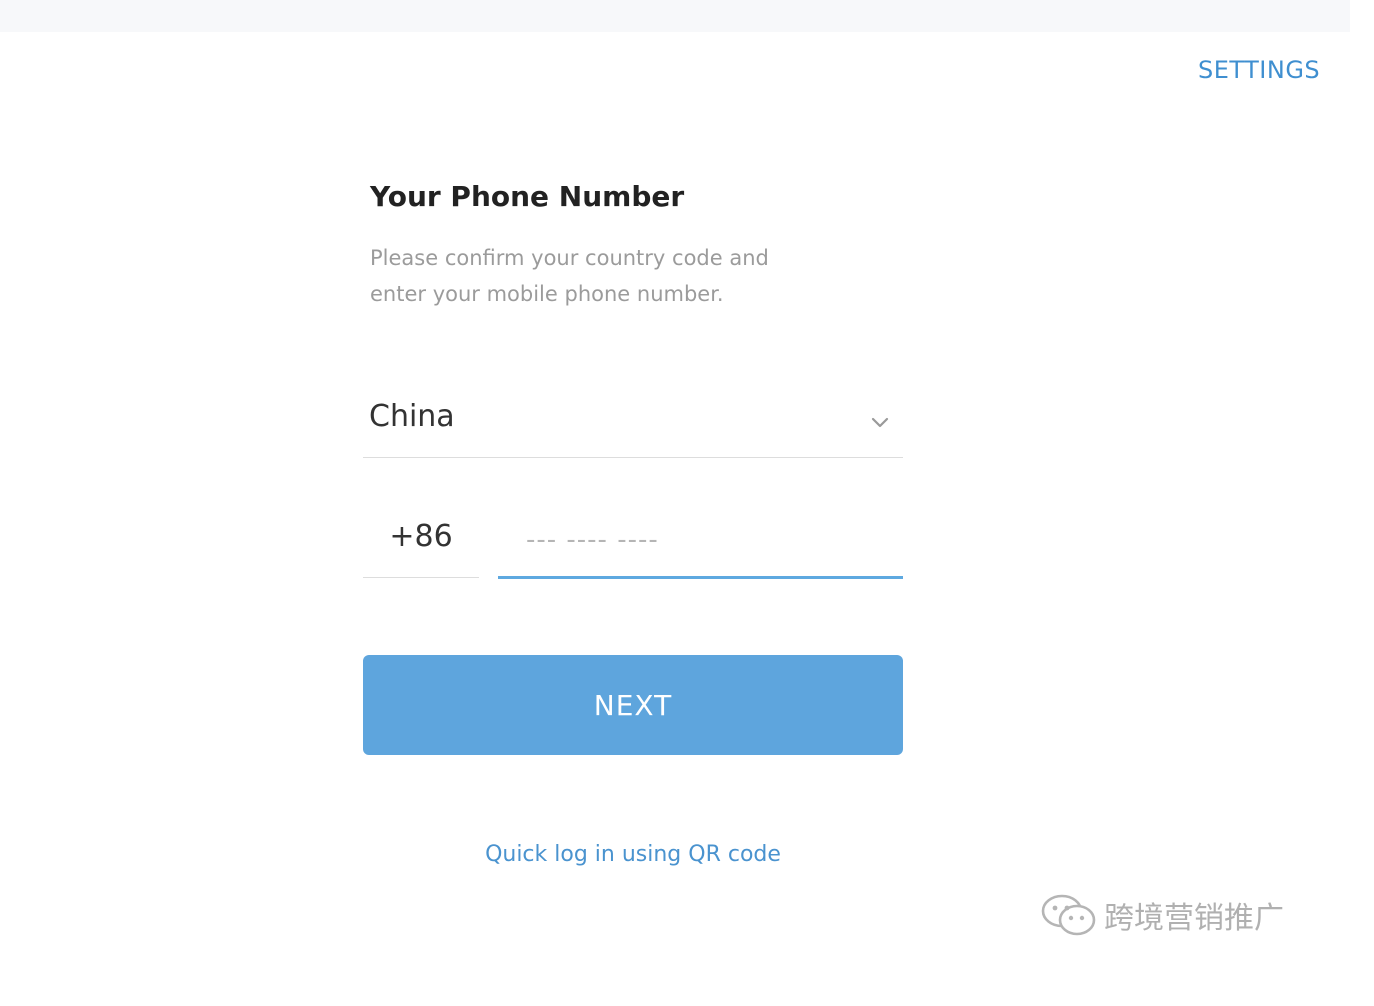  What do you see at coordinates (1194, 918) in the screenshot?
I see `watermark-text: 跨境营销推广` at bounding box center [1194, 918].